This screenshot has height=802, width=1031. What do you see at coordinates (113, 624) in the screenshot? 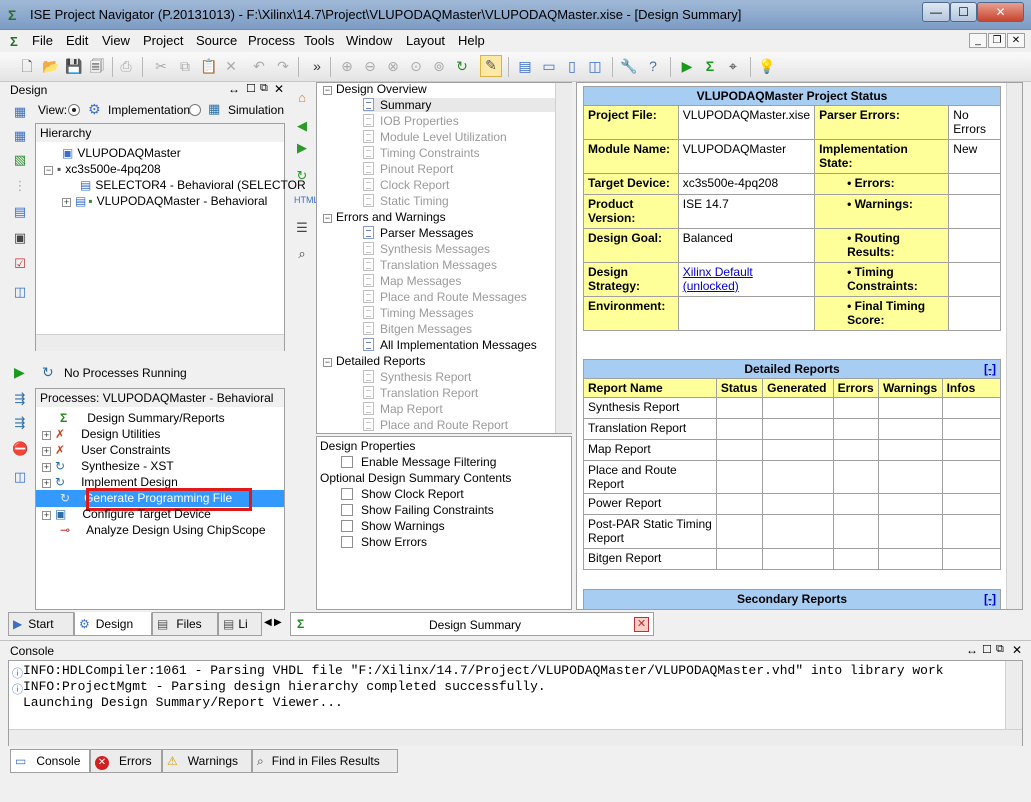
I see `tab-design: ⚙ Design` at bounding box center [113, 624].